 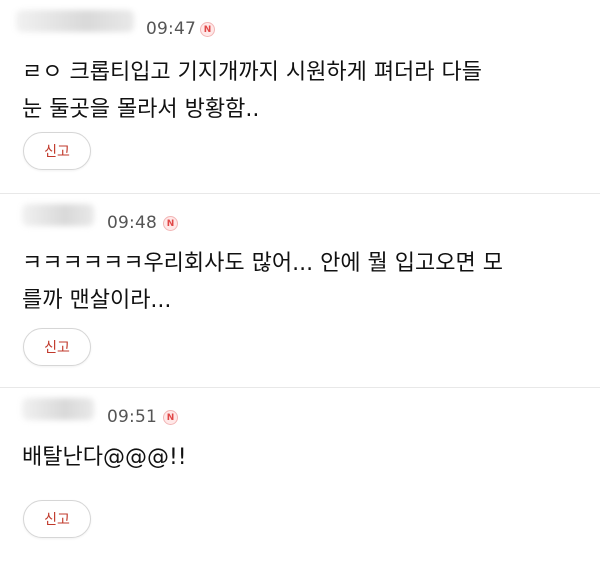 I want to click on comment-meta: 09:48 N, so click(x=300, y=213).